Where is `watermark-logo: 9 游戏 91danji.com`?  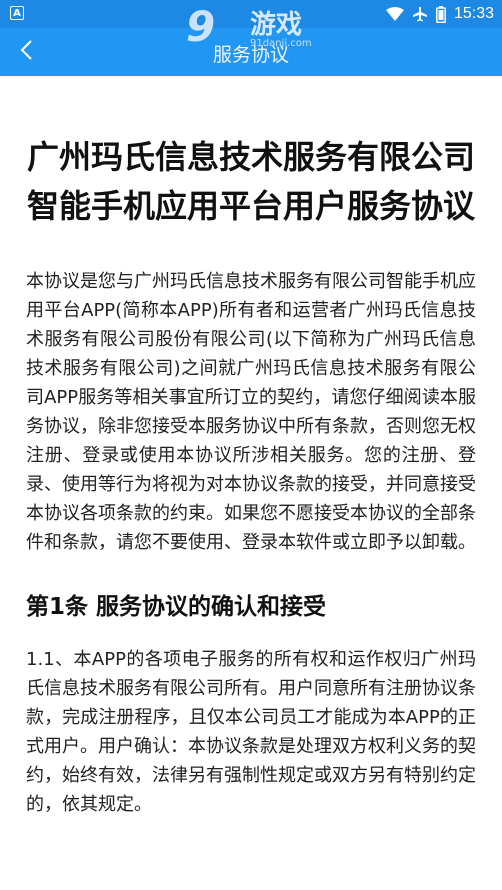 watermark-logo: 9 游戏 91danji.com is located at coordinates (261, 29).